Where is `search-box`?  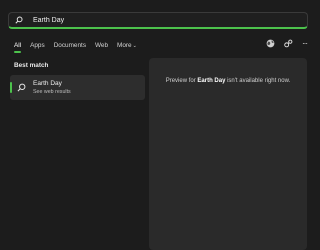 search-box is located at coordinates (158, 20).